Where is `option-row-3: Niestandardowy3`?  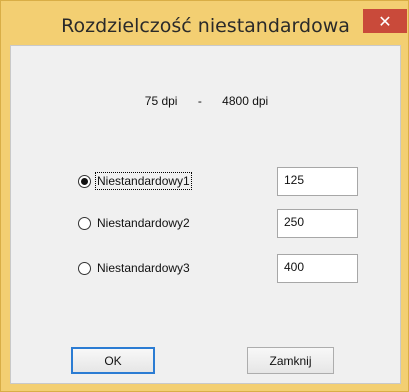
option-row-3: Niestandardowy3 is located at coordinates (134, 268).